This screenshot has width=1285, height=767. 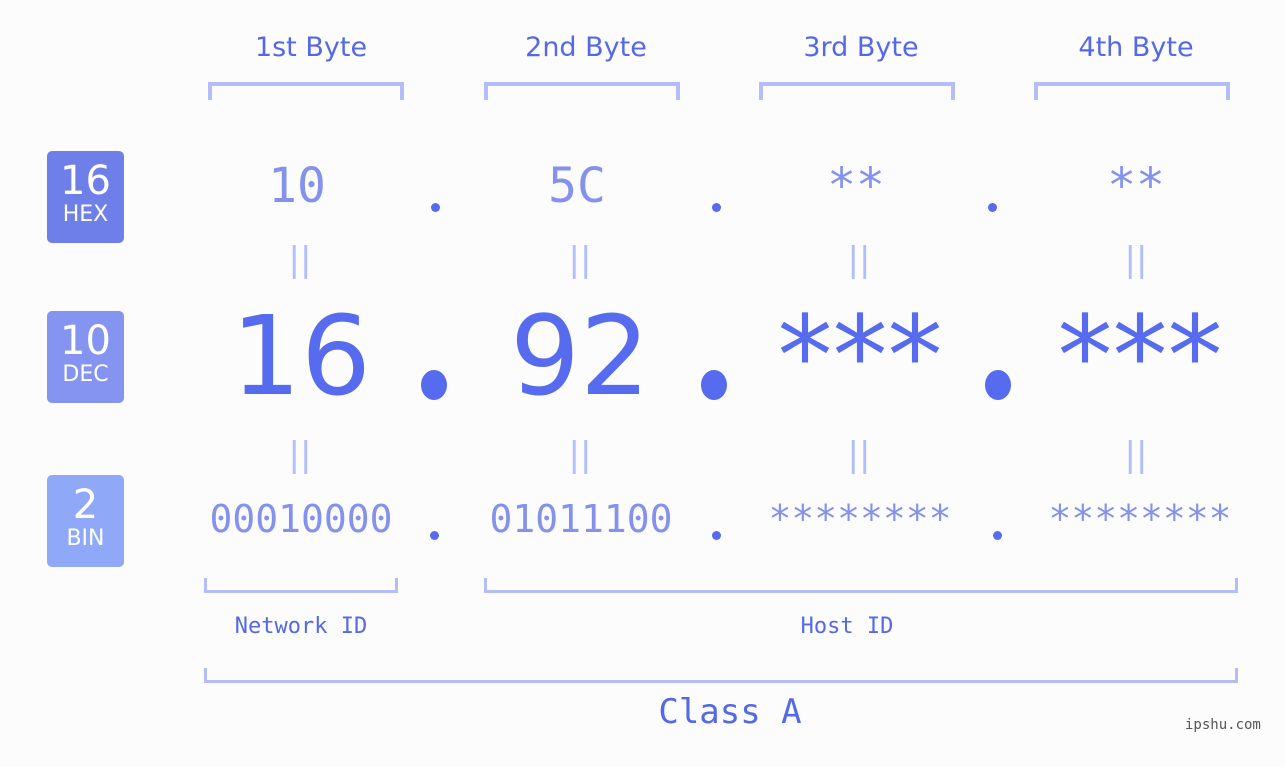 What do you see at coordinates (730, 712) in the screenshot?
I see `class-label: Class A` at bounding box center [730, 712].